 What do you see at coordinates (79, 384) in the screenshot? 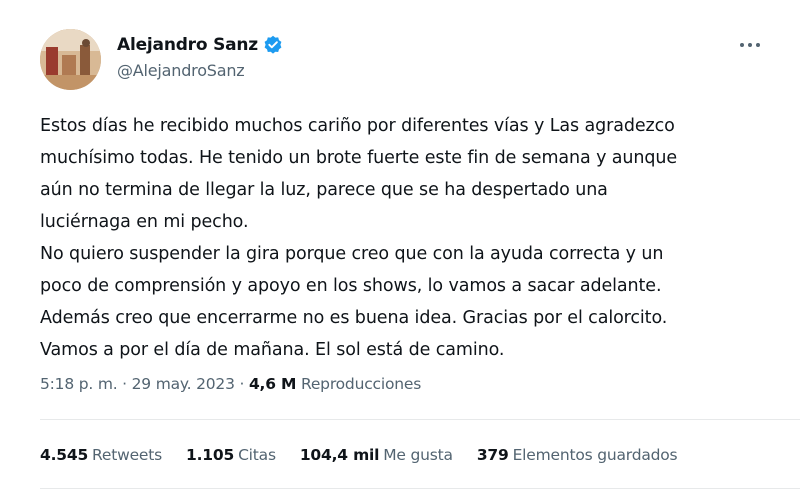
I see `tweet-time: 5:18 p. m.` at bounding box center [79, 384].